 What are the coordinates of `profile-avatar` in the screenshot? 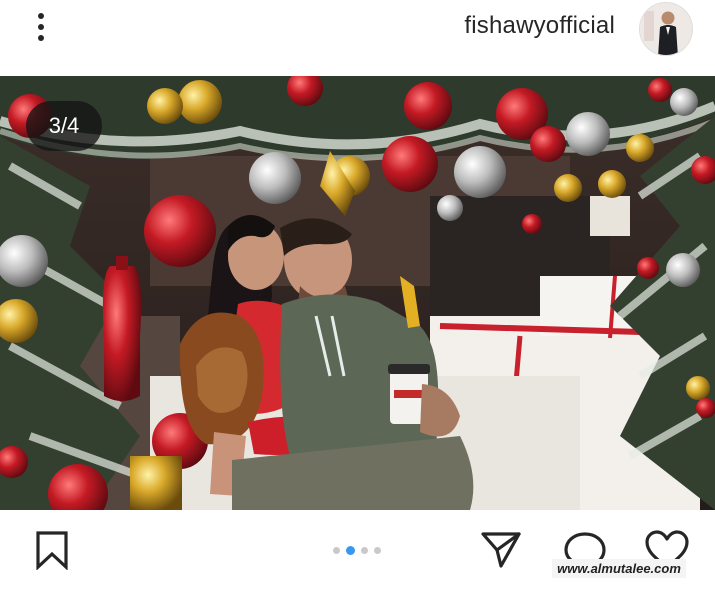 It's located at (666, 29).